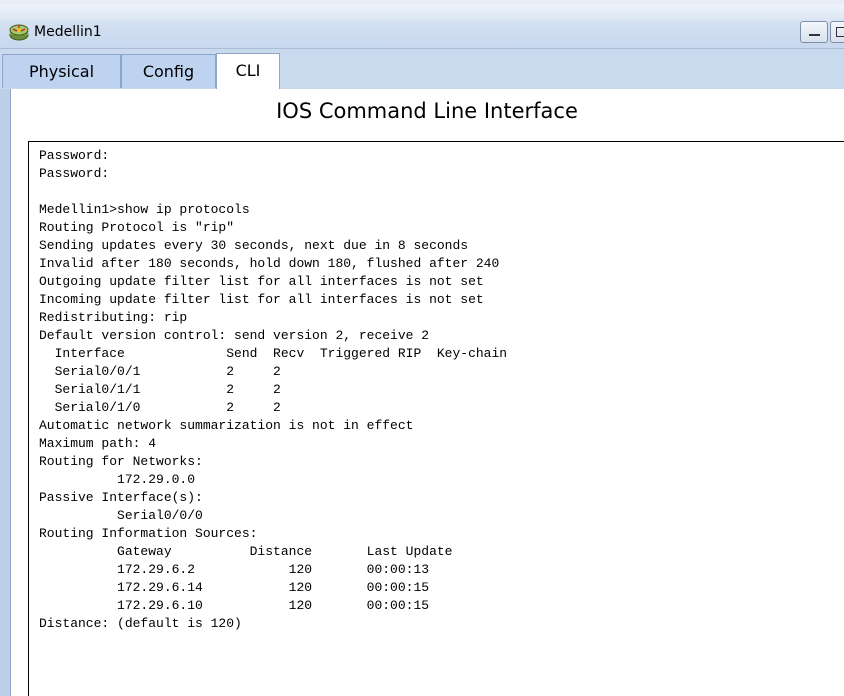 The image size is (844, 696). Describe the element at coordinates (113, 317) in the screenshot. I see `terminal-line: Redistributing: rip` at that location.